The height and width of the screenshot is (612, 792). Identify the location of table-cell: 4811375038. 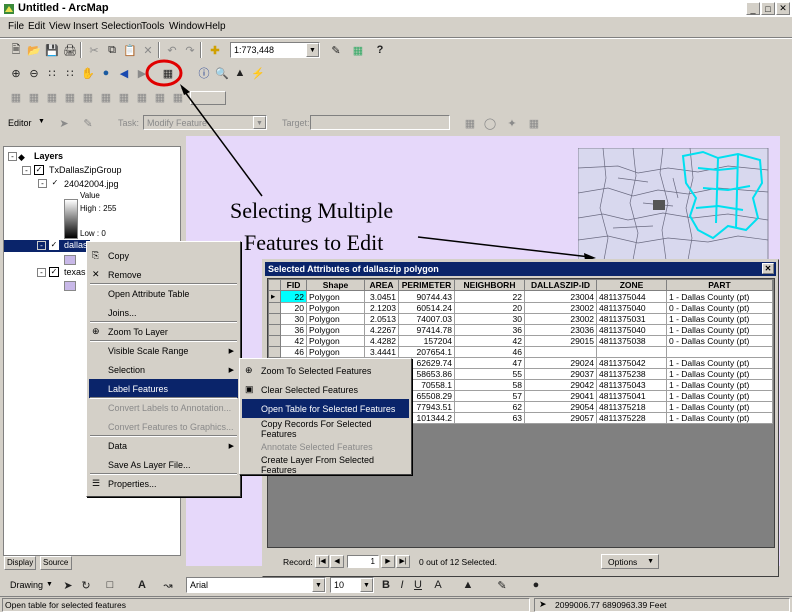
(631, 341).